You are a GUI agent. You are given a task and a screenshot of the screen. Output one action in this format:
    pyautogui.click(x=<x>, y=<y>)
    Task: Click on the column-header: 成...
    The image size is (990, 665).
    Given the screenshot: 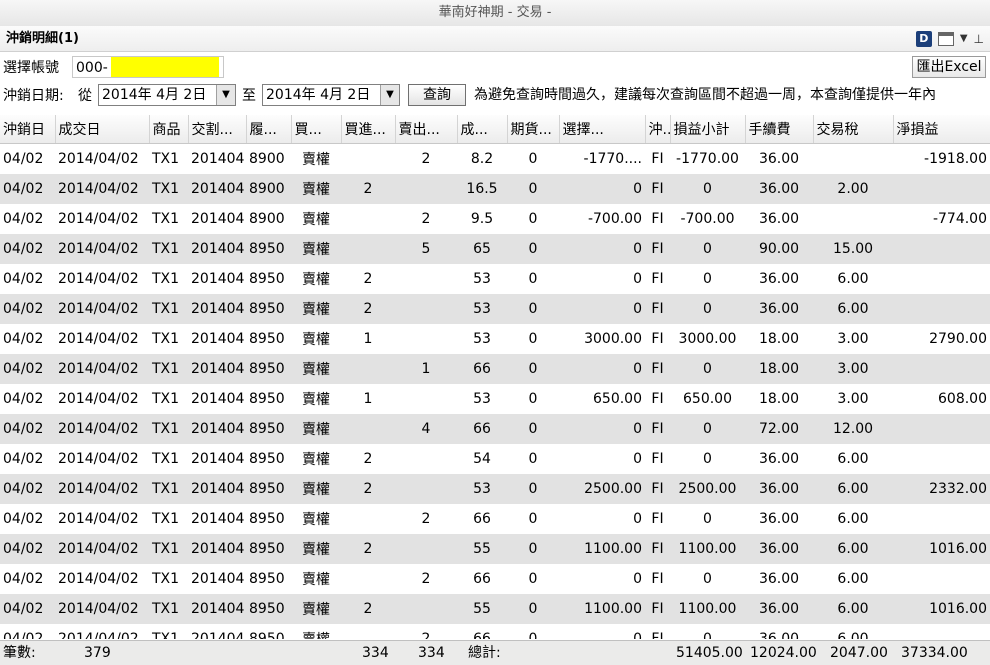 What is the action you would take?
    pyautogui.click(x=482, y=129)
    